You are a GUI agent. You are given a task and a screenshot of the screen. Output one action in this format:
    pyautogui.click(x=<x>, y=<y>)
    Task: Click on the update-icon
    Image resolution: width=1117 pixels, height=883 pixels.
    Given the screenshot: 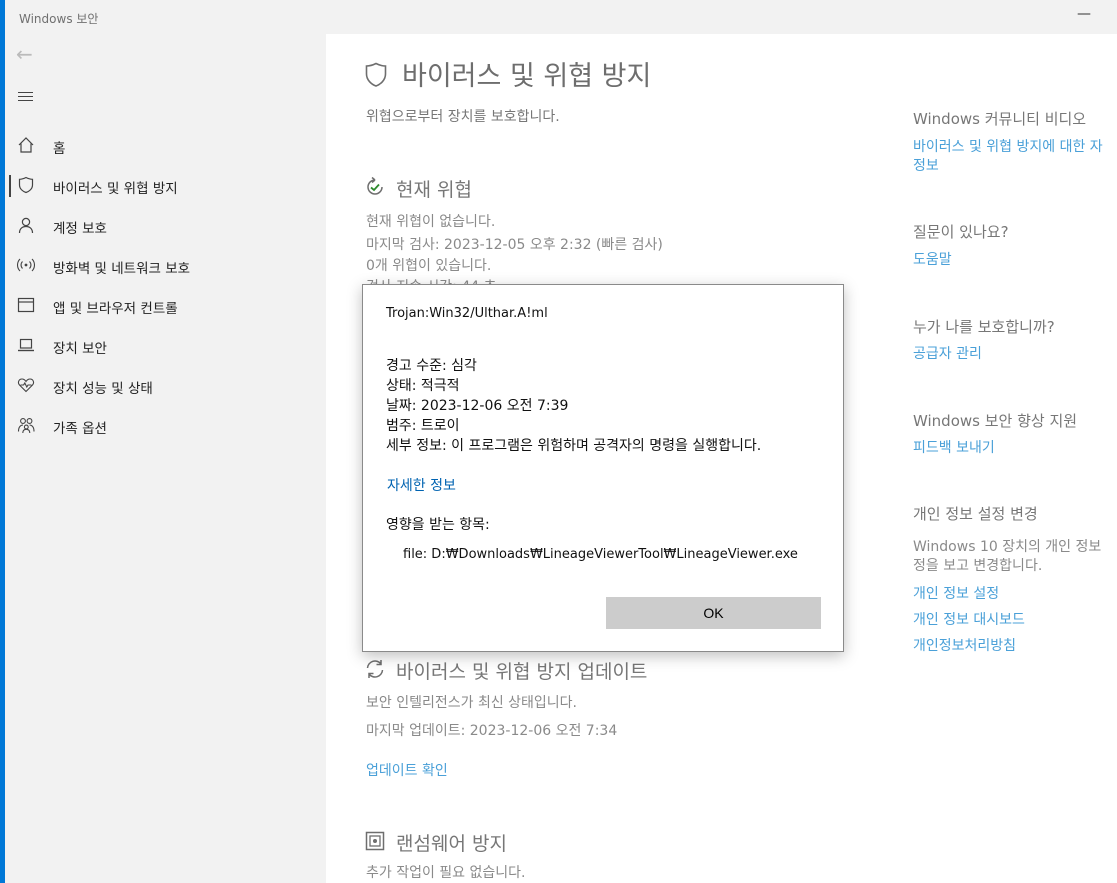 What is the action you would take?
    pyautogui.click(x=375, y=669)
    